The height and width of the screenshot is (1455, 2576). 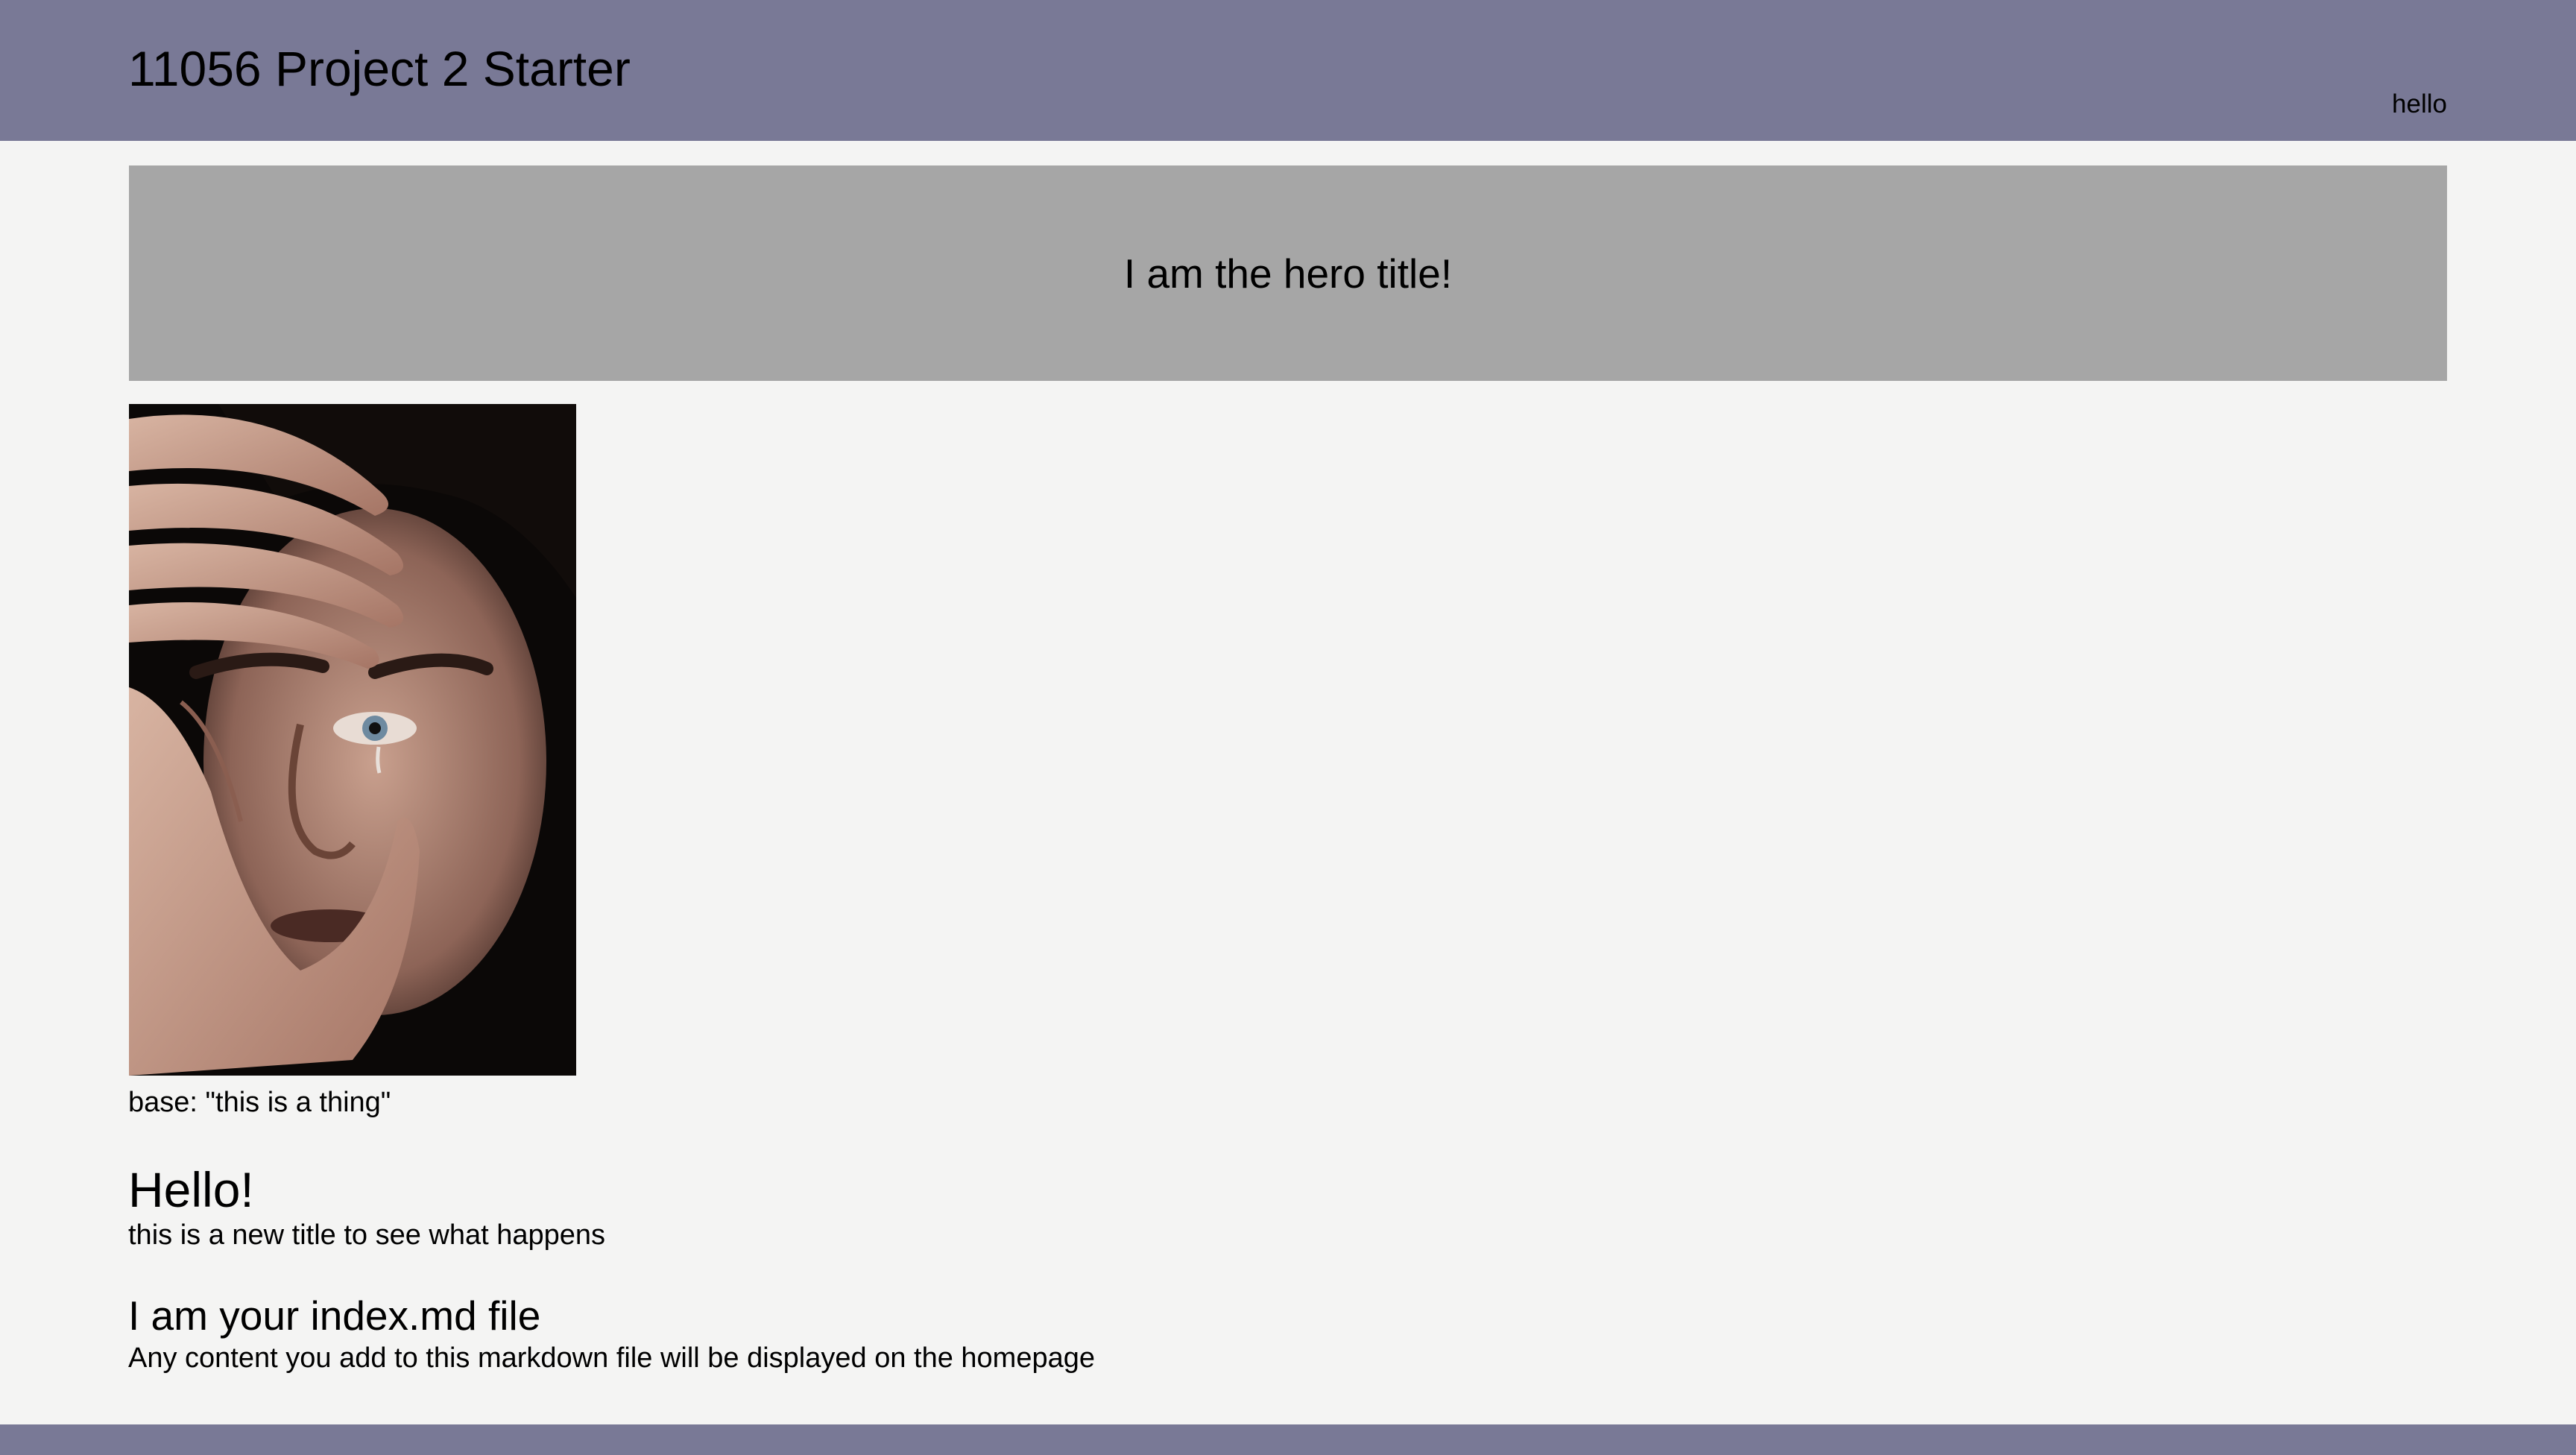 I want to click on site-footer, so click(x=1288, y=1439).